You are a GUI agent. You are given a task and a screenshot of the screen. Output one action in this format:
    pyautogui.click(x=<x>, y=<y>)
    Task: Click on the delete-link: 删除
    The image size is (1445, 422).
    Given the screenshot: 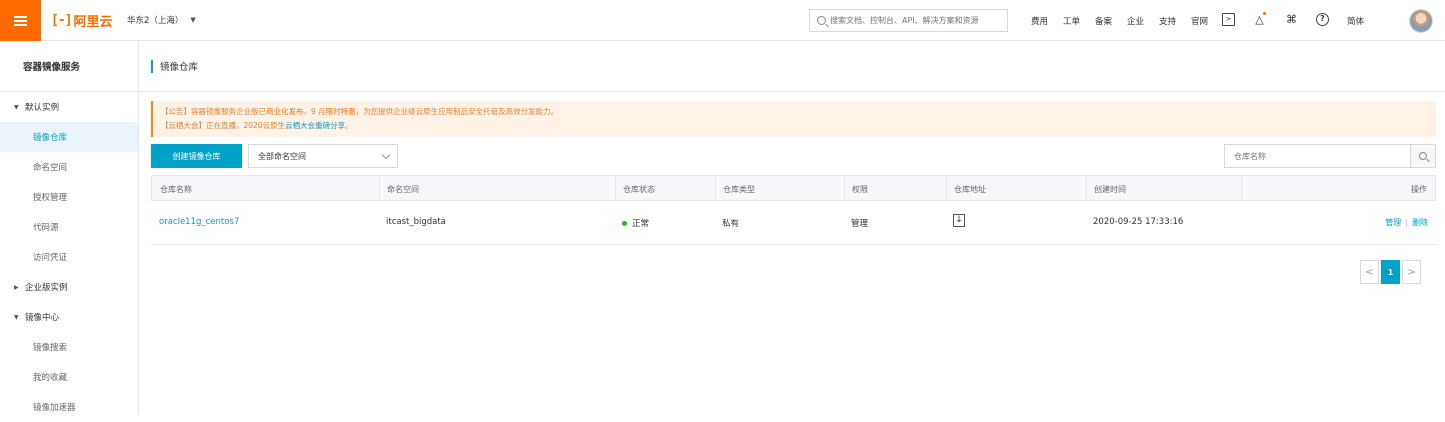 What is the action you would take?
    pyautogui.click(x=1420, y=222)
    